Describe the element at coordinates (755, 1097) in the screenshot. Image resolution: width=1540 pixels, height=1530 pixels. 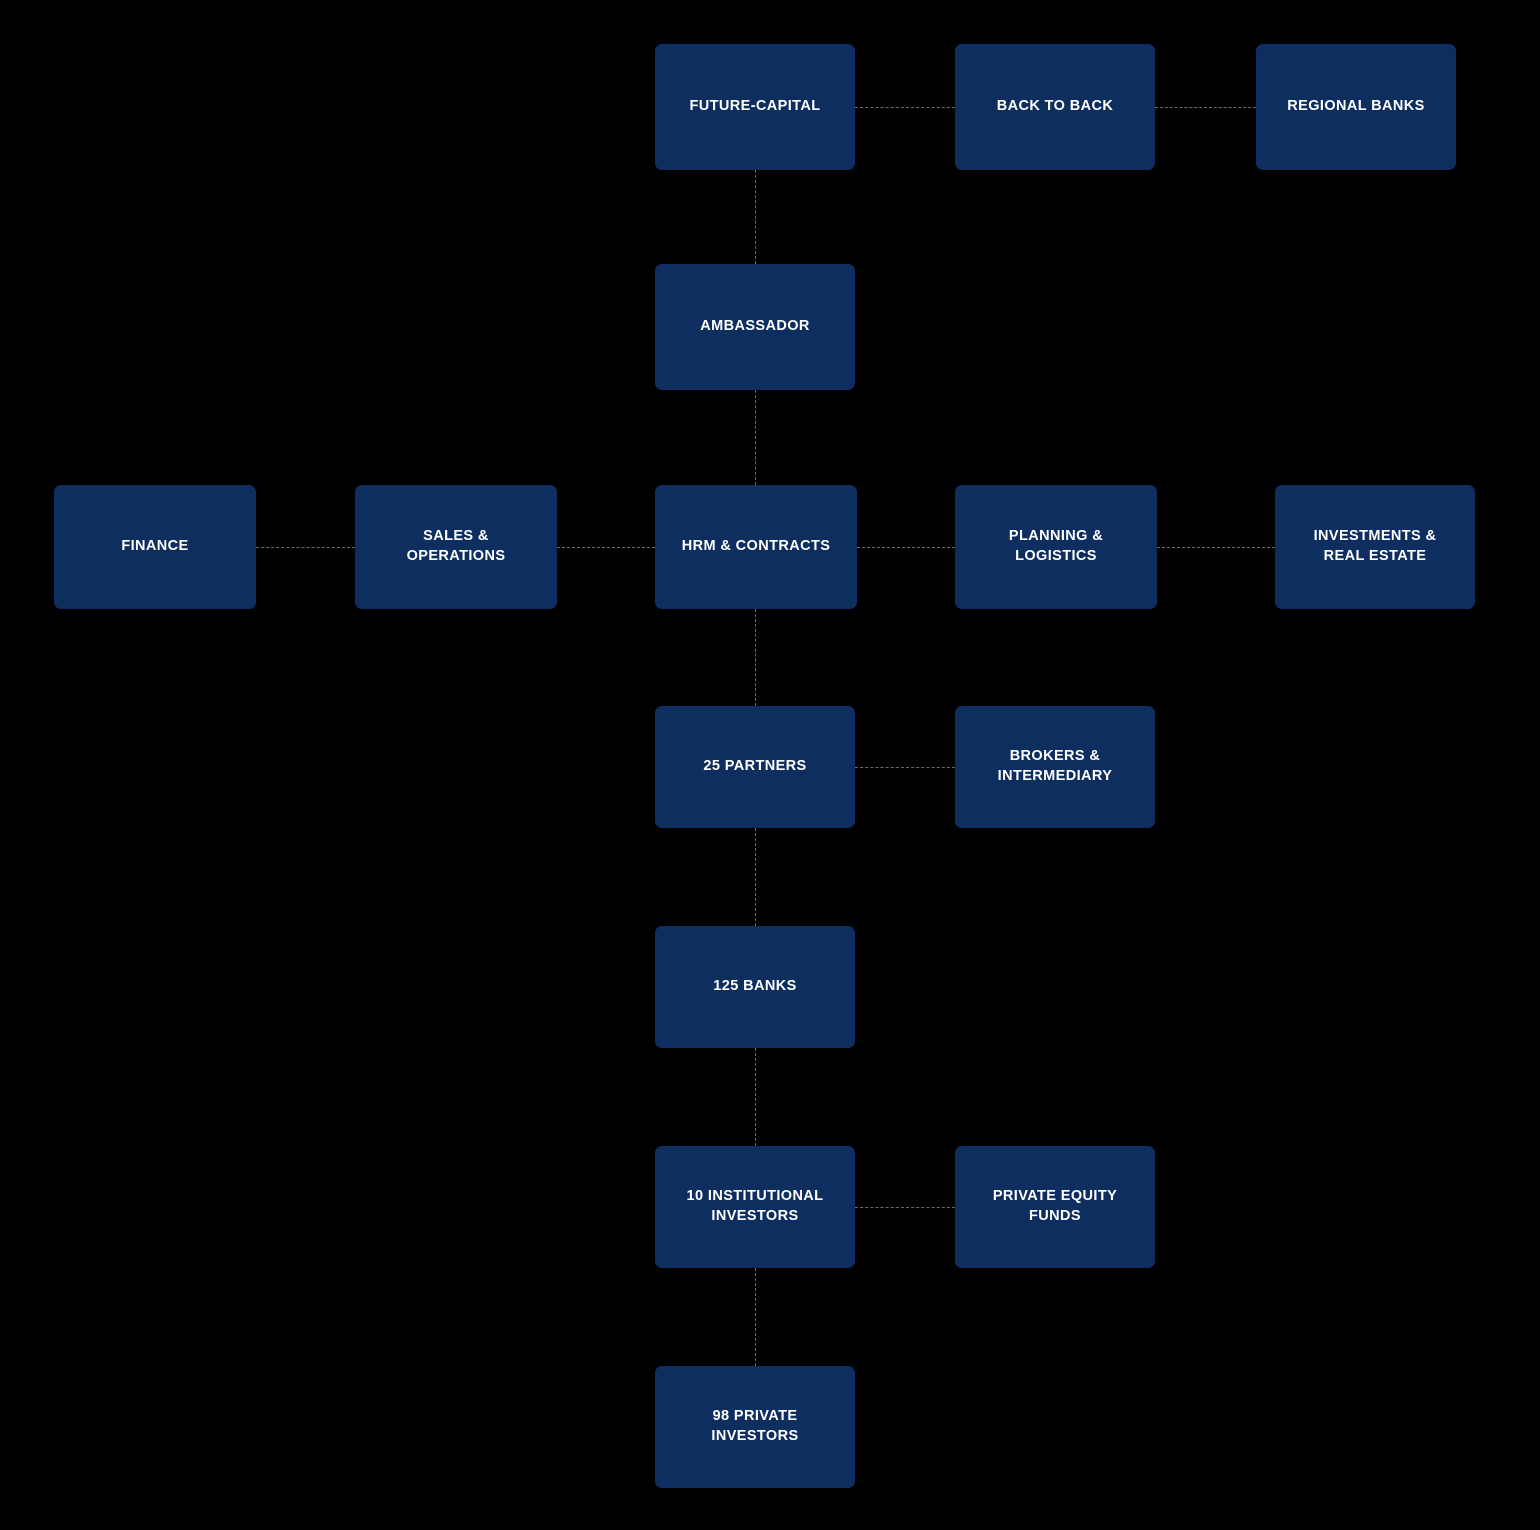
I see `connector-125-banks--10-institutional` at that location.